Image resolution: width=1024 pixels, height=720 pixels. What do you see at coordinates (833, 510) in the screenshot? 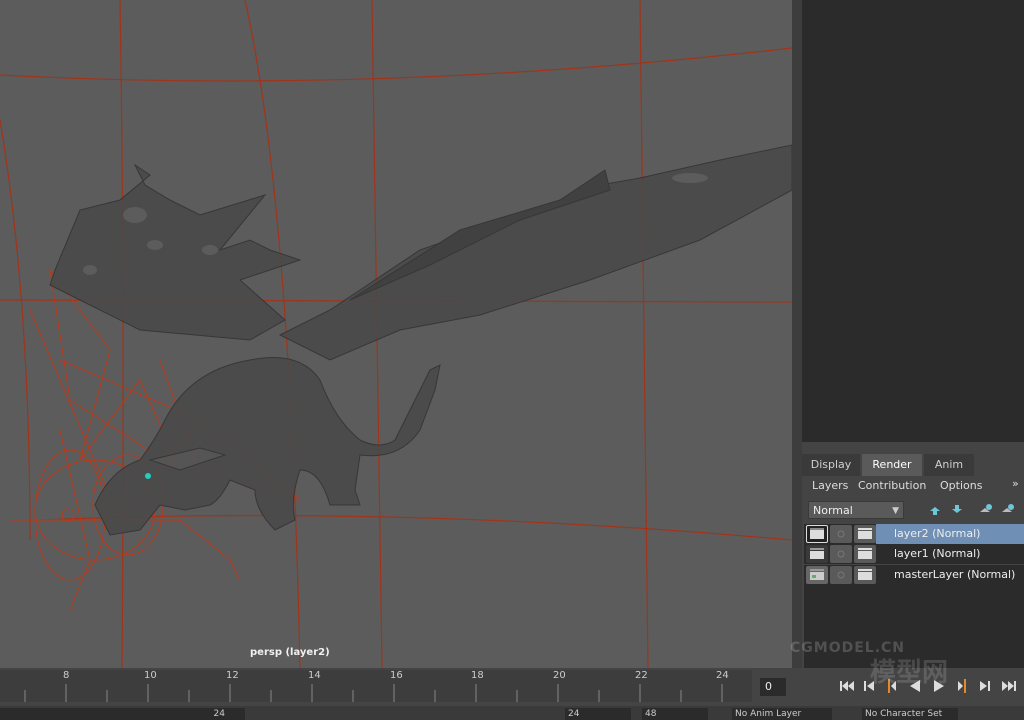
I see `blend-mode-value: Normal` at bounding box center [833, 510].